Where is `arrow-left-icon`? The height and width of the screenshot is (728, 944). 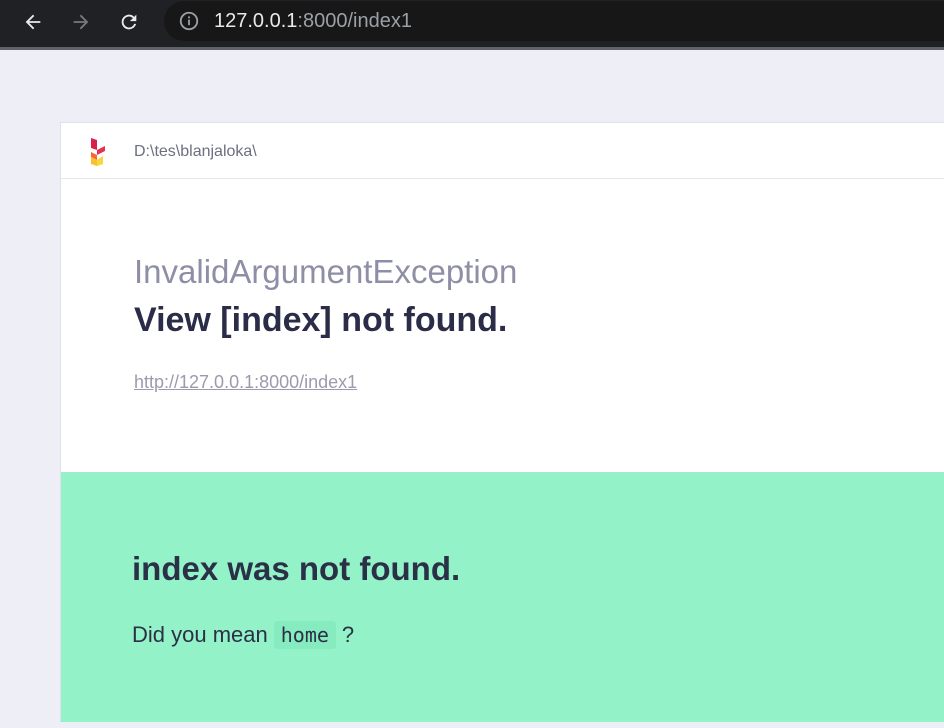
arrow-left-icon is located at coordinates (33, 22).